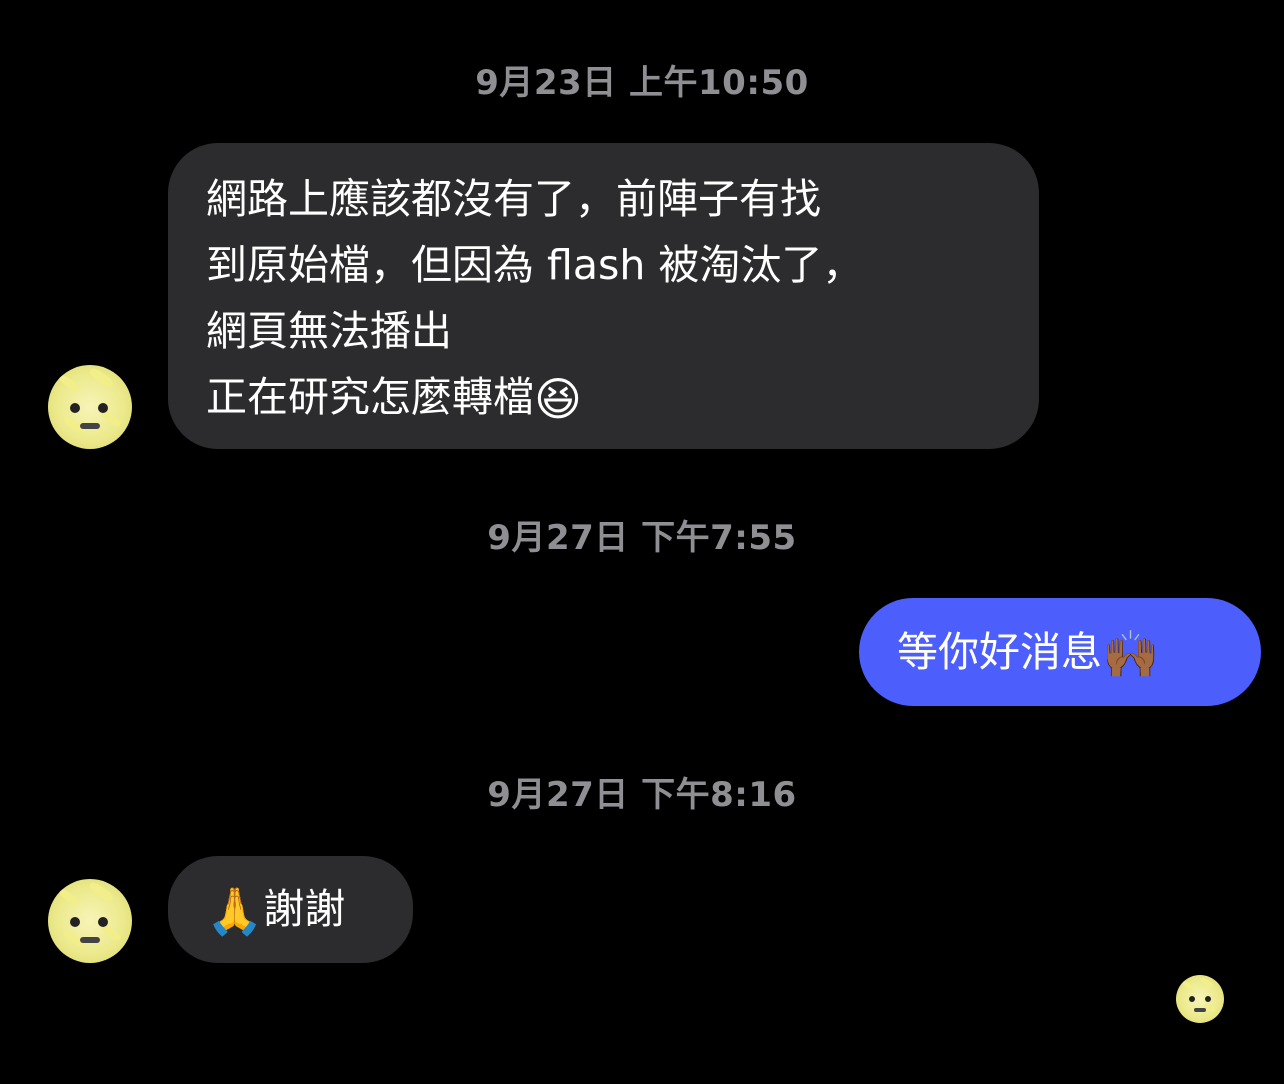 Image resolution: width=1284 pixels, height=1084 pixels. Describe the element at coordinates (999, 652) in the screenshot. I see `message-text: 等你好消息` at that location.